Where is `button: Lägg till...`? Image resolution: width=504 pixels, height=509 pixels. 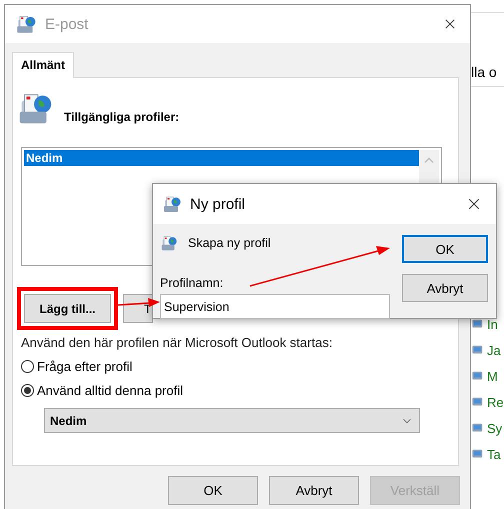 button: Lägg till... is located at coordinates (67, 308).